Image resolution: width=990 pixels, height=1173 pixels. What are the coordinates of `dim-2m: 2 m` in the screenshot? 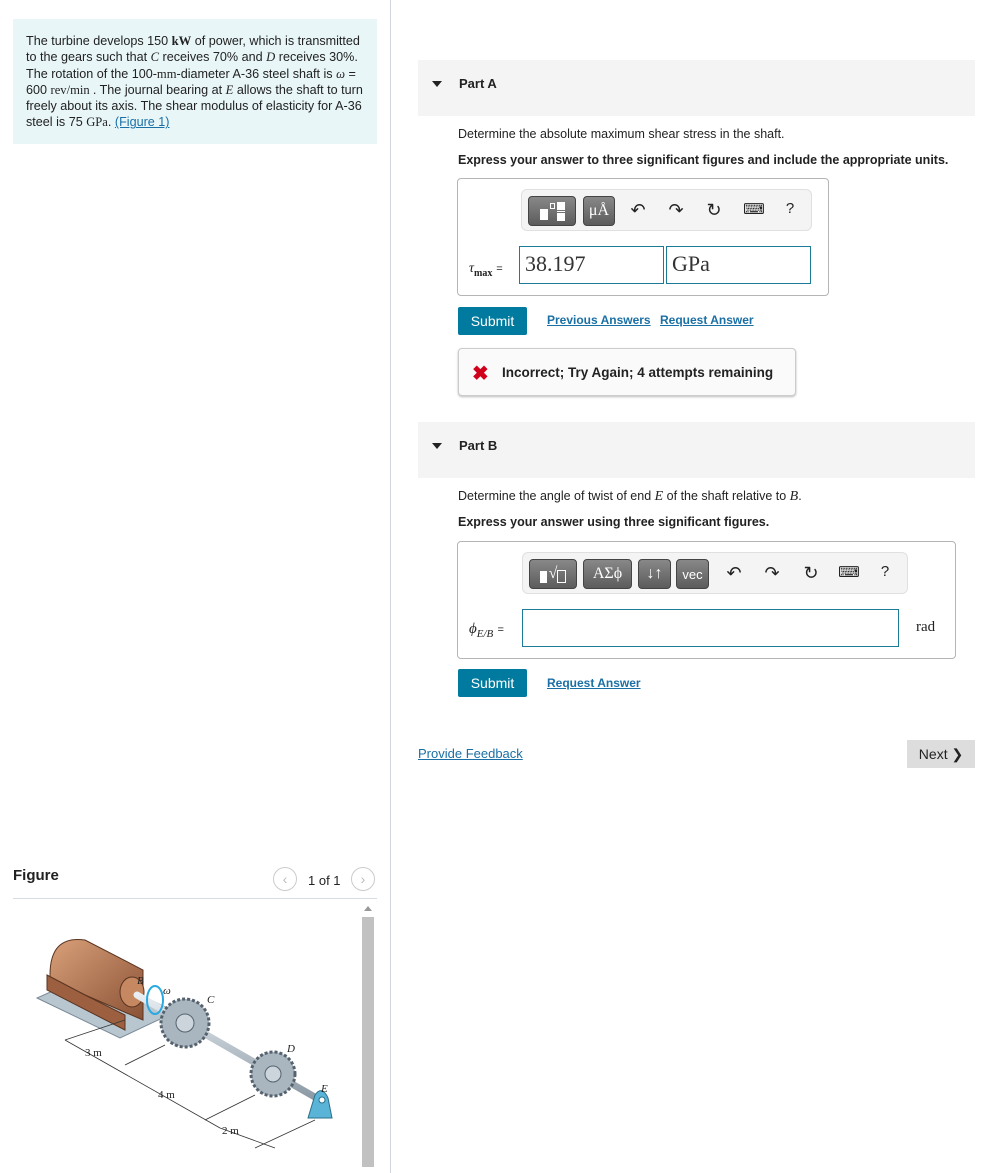 It's located at (230, 1131).